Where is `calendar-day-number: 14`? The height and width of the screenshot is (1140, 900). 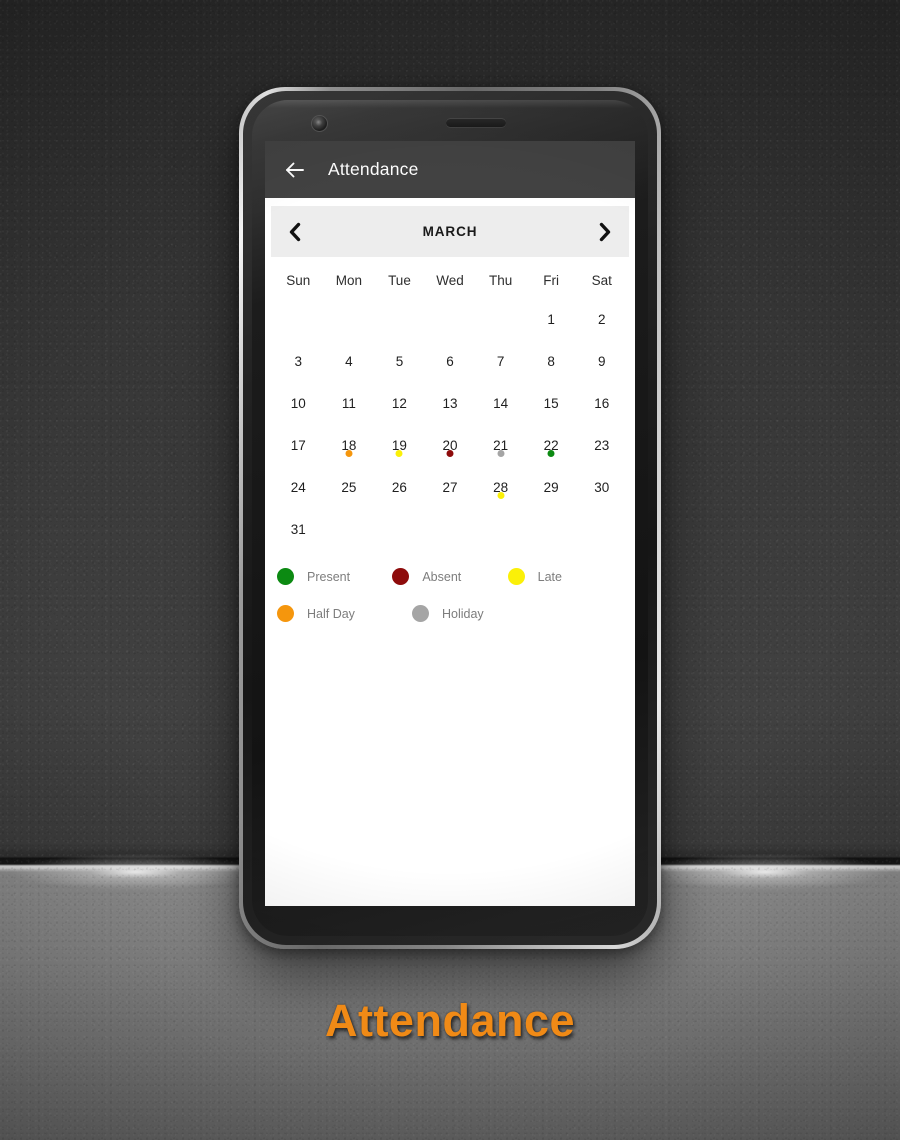
calendar-day-number: 14 is located at coordinates (501, 403).